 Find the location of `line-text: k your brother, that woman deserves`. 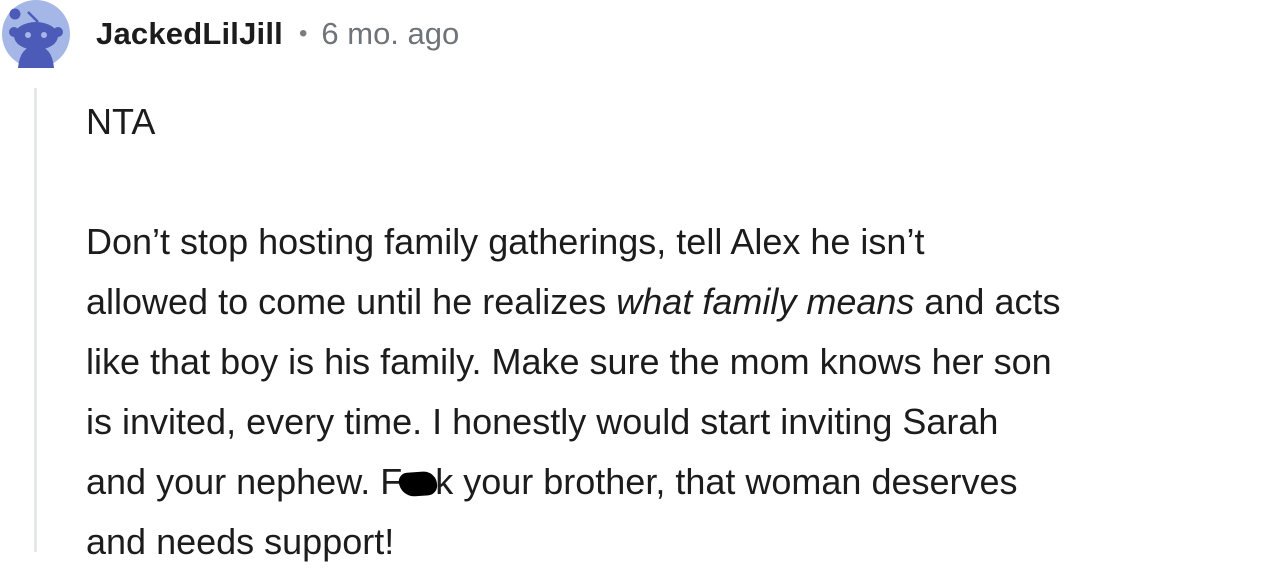

line-text: k your brother, that woman deserves is located at coordinates (726, 481).